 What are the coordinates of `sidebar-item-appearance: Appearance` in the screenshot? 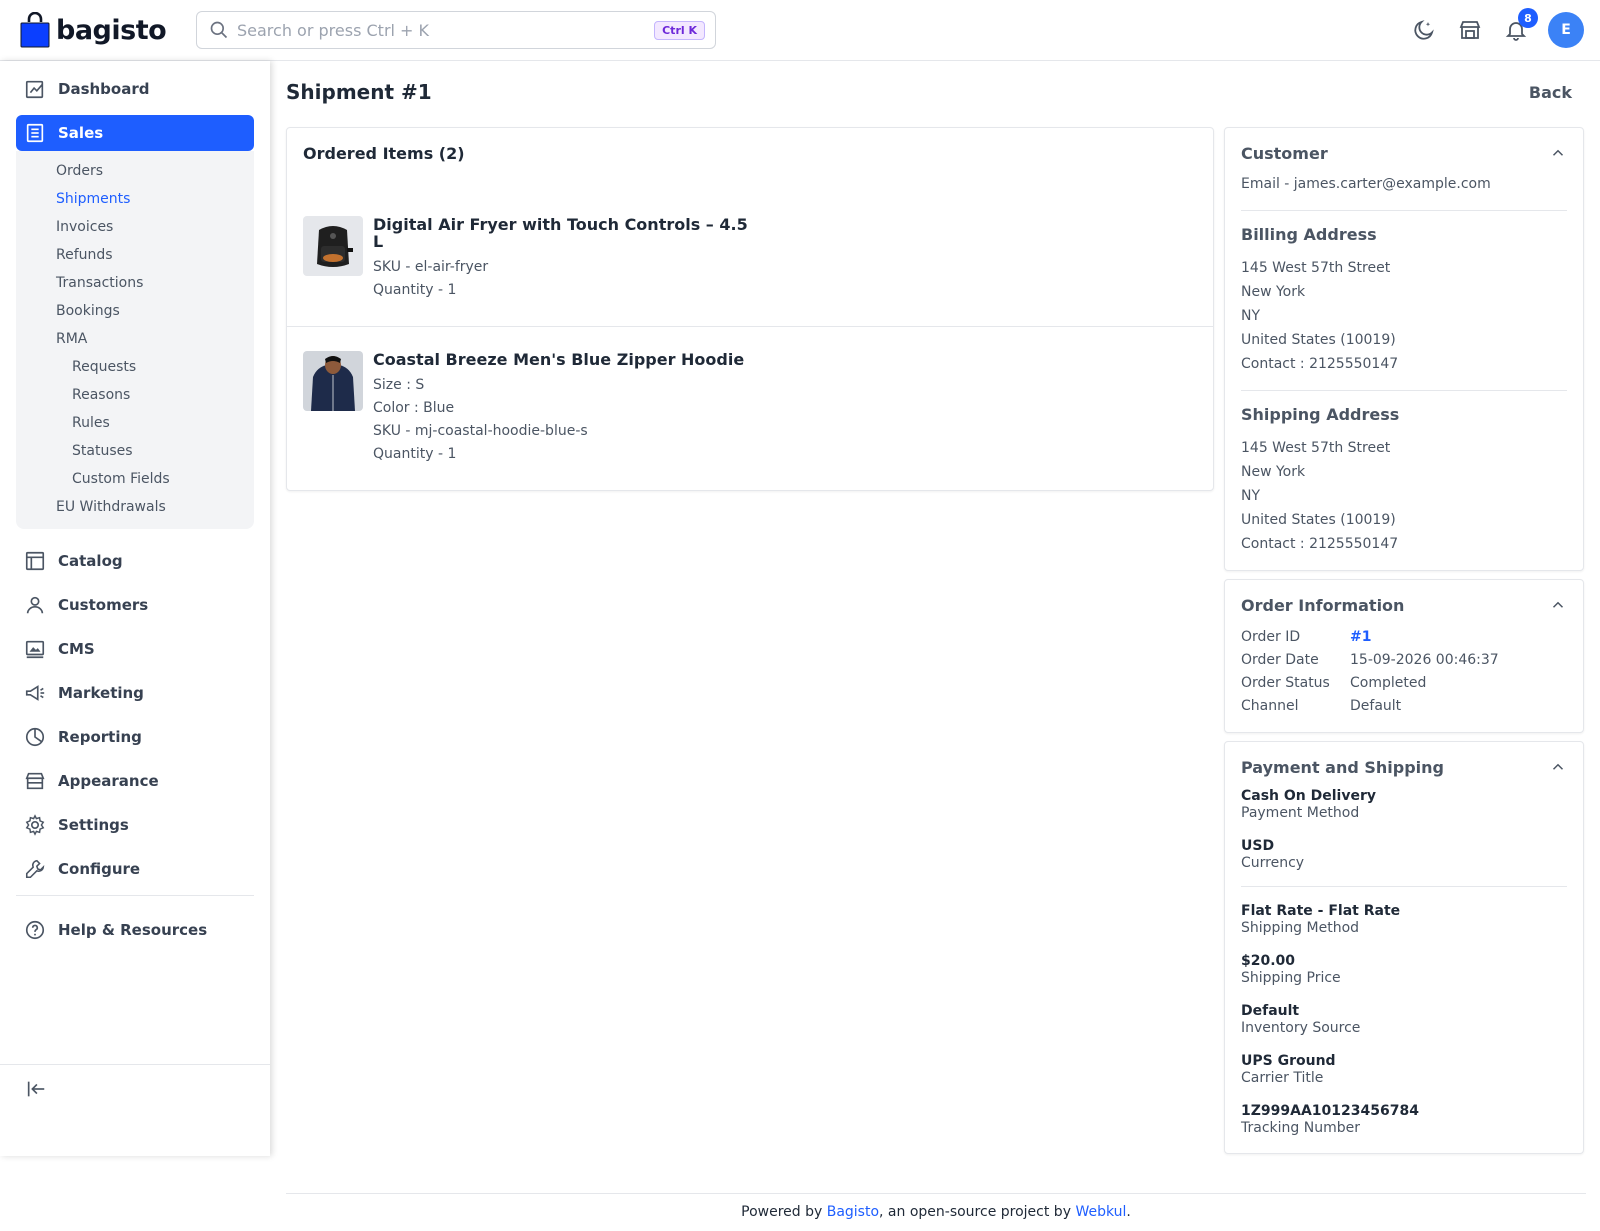 It's located at (135, 781).